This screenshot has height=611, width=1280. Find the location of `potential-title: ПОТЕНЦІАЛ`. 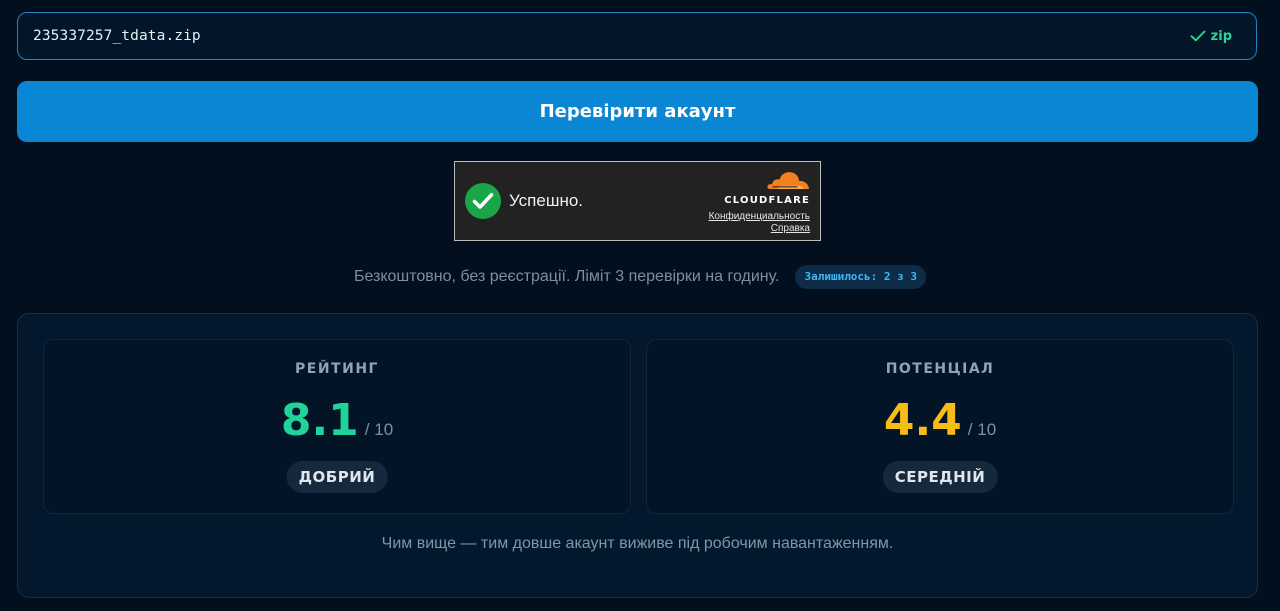

potential-title: ПОТЕНЦІАЛ is located at coordinates (940, 369).